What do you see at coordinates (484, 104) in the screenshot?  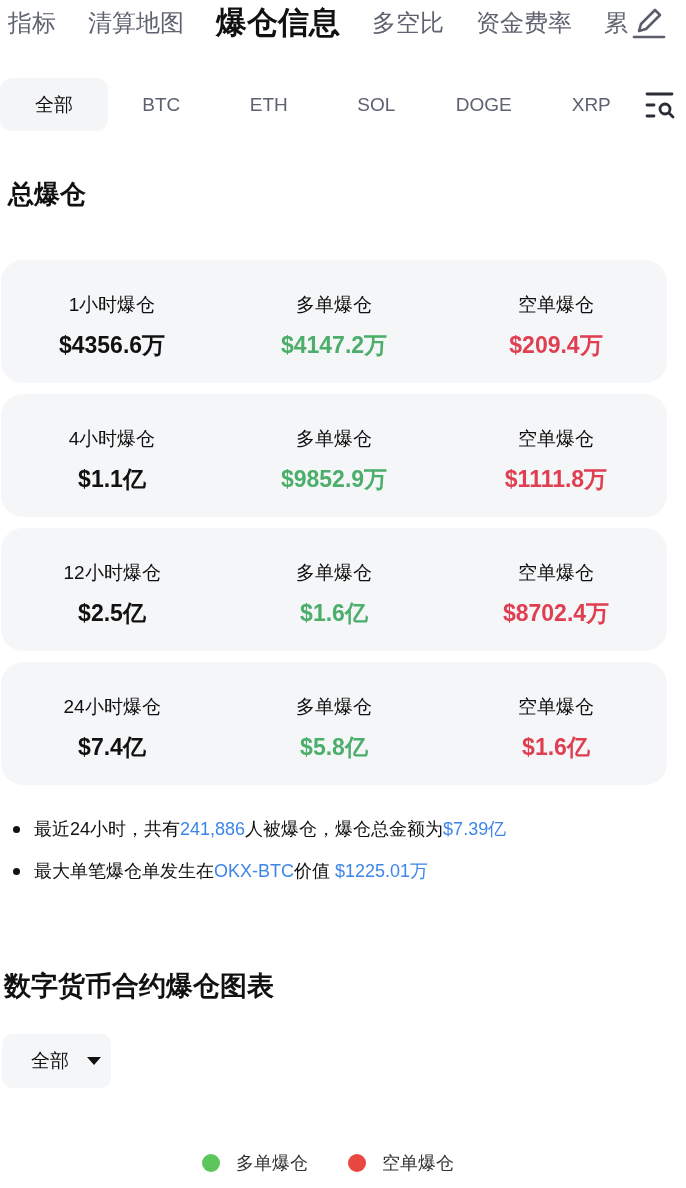 I see `coin-filter-tab: DOGE` at bounding box center [484, 104].